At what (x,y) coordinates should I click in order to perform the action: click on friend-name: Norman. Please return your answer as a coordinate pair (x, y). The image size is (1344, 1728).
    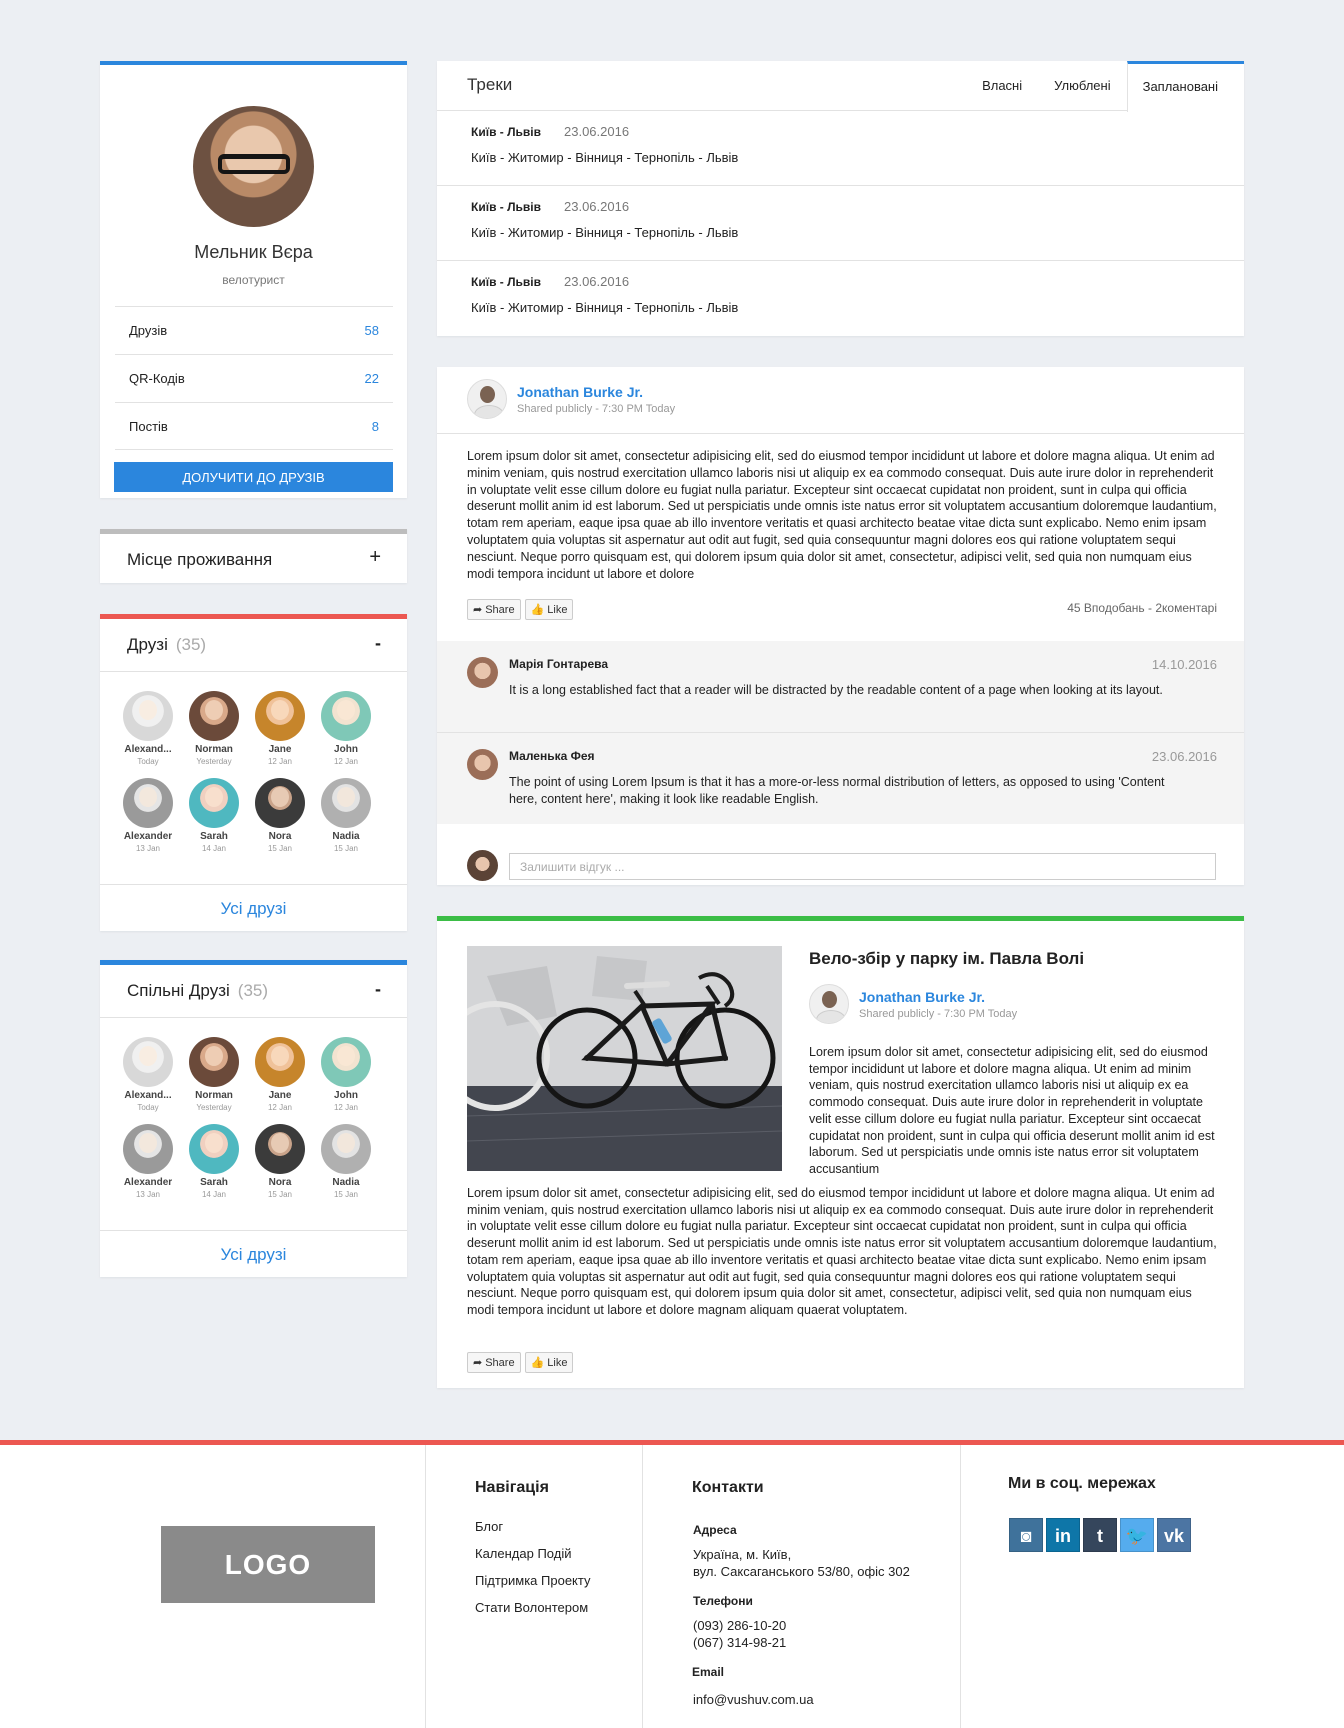
    Looking at the image, I should click on (214, 749).